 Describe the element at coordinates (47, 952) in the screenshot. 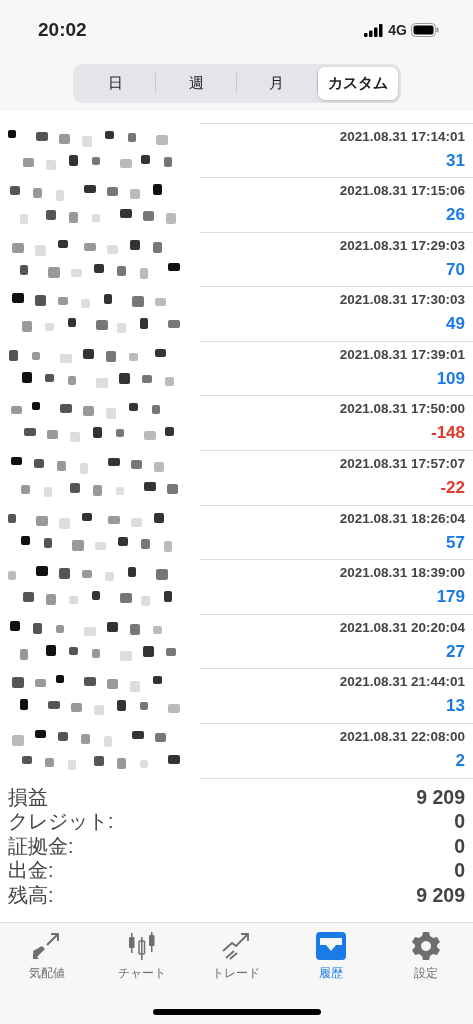

I see `tab-bar-item: 気配値` at that location.